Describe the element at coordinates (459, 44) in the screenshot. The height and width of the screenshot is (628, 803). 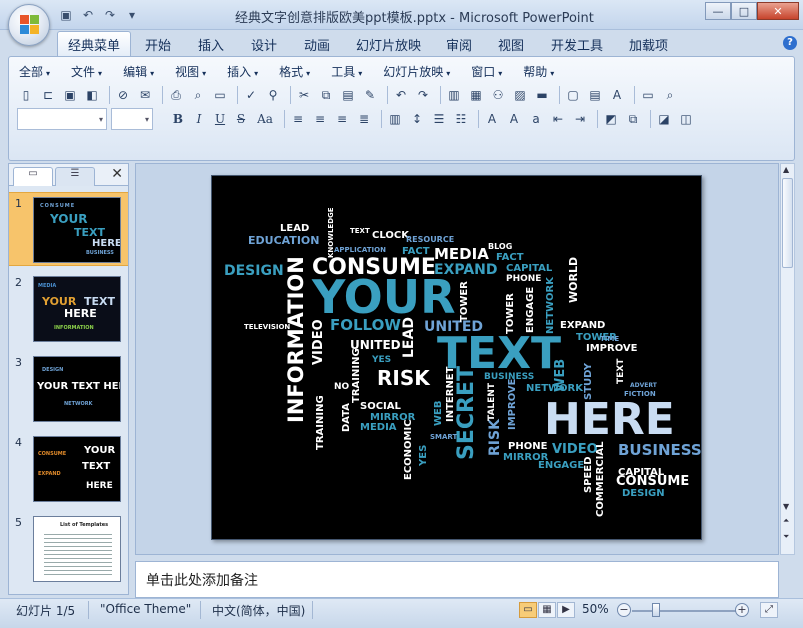
I see `tab-review: 审阅` at that location.